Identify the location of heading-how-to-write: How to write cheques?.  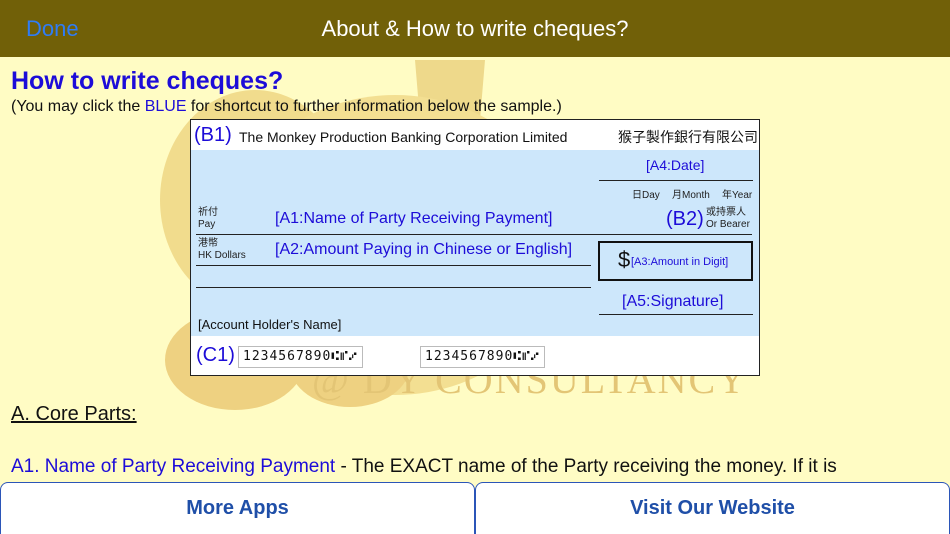
(147, 81).